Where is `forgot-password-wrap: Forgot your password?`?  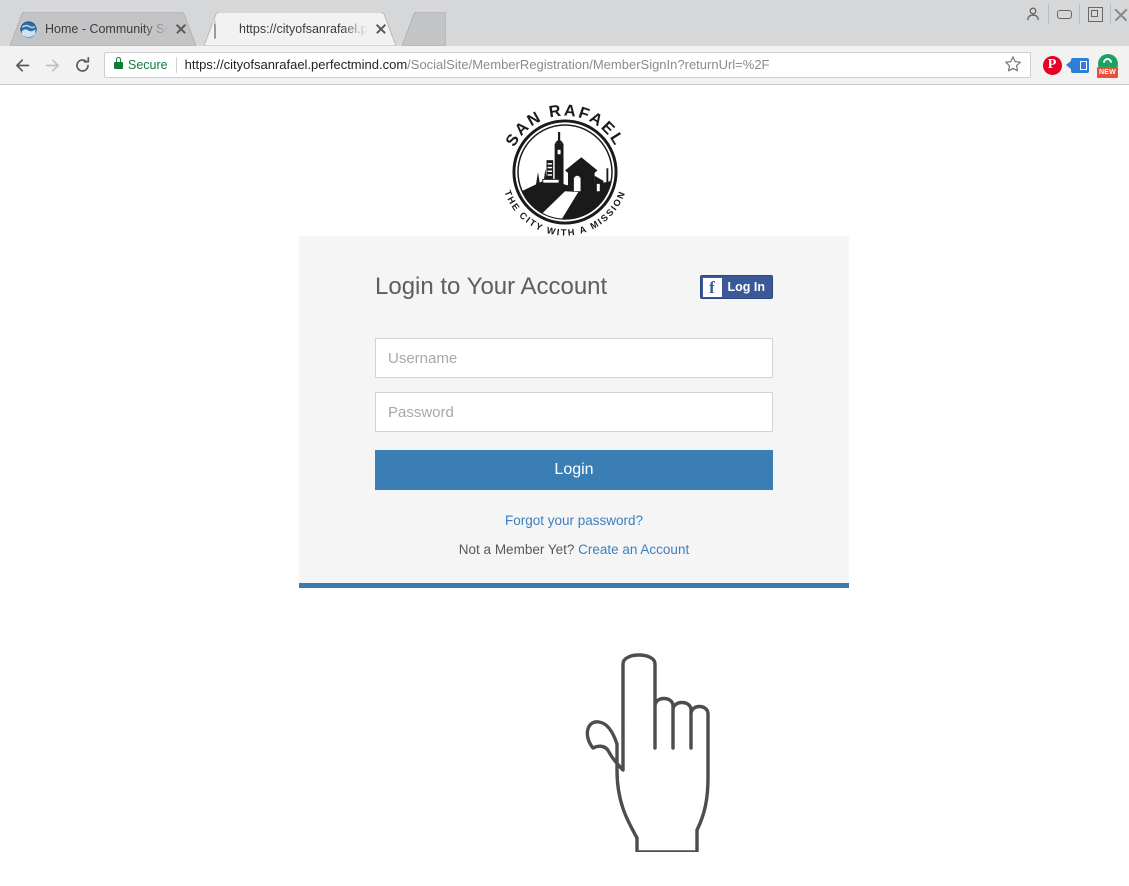
forgot-password-wrap: Forgot your password? is located at coordinates (574, 521).